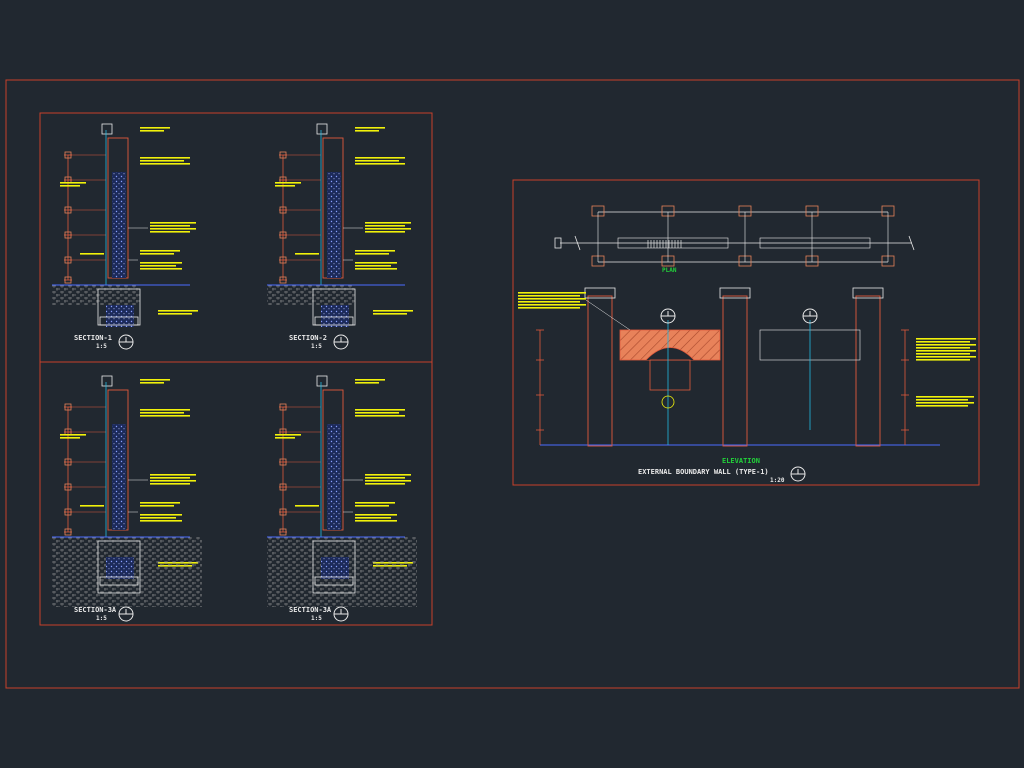 The image size is (1024, 768). What do you see at coordinates (340, 236) in the screenshot?
I see `wall-section-2: SECTION-21:5` at bounding box center [340, 236].